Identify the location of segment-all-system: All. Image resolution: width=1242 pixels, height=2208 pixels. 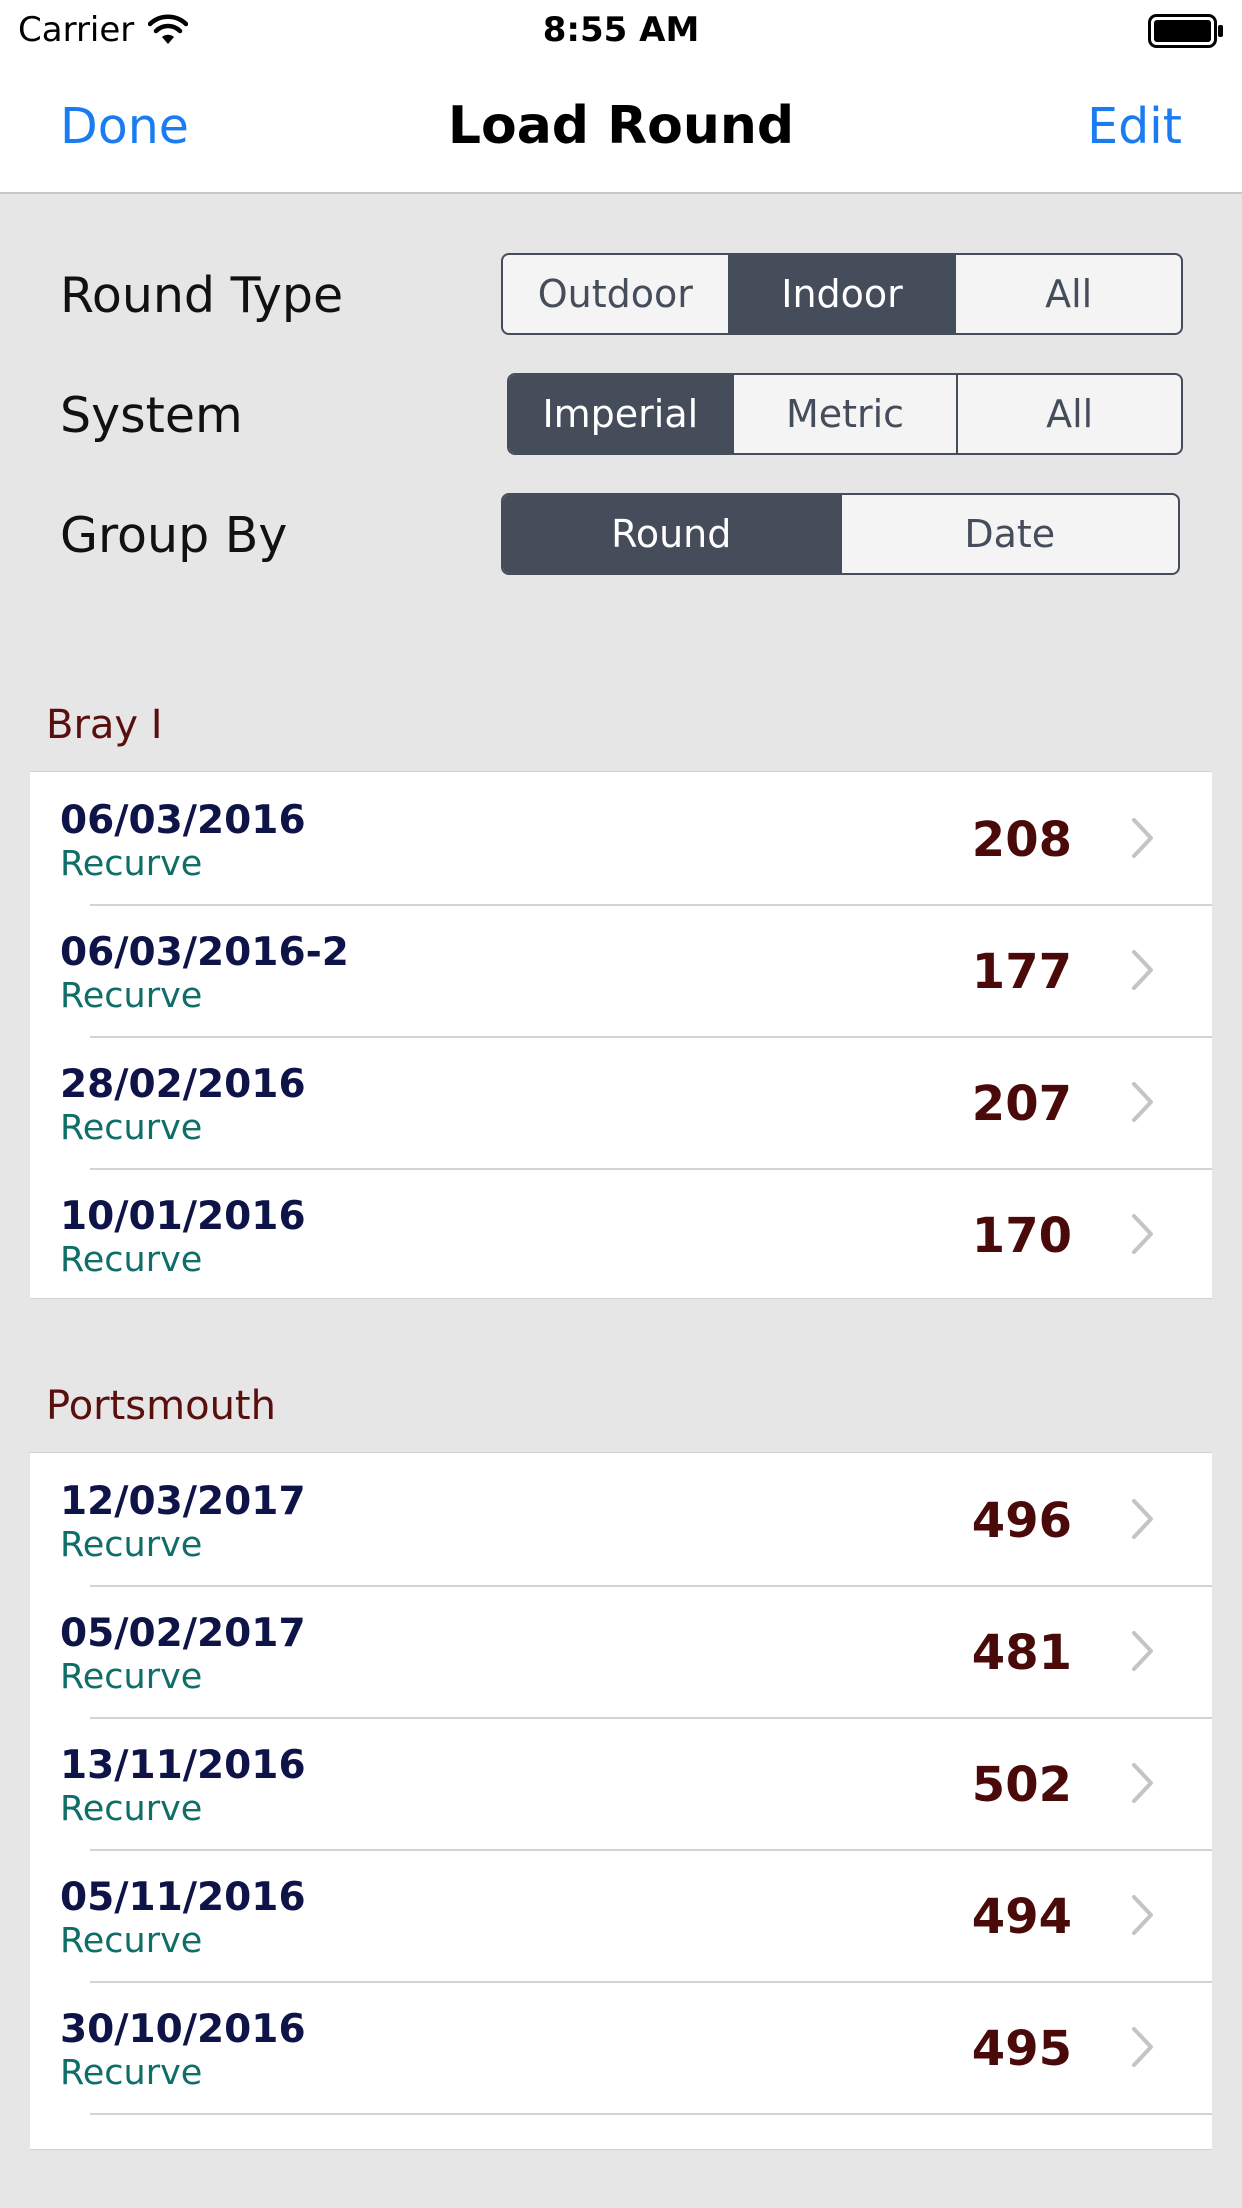
(1068, 414).